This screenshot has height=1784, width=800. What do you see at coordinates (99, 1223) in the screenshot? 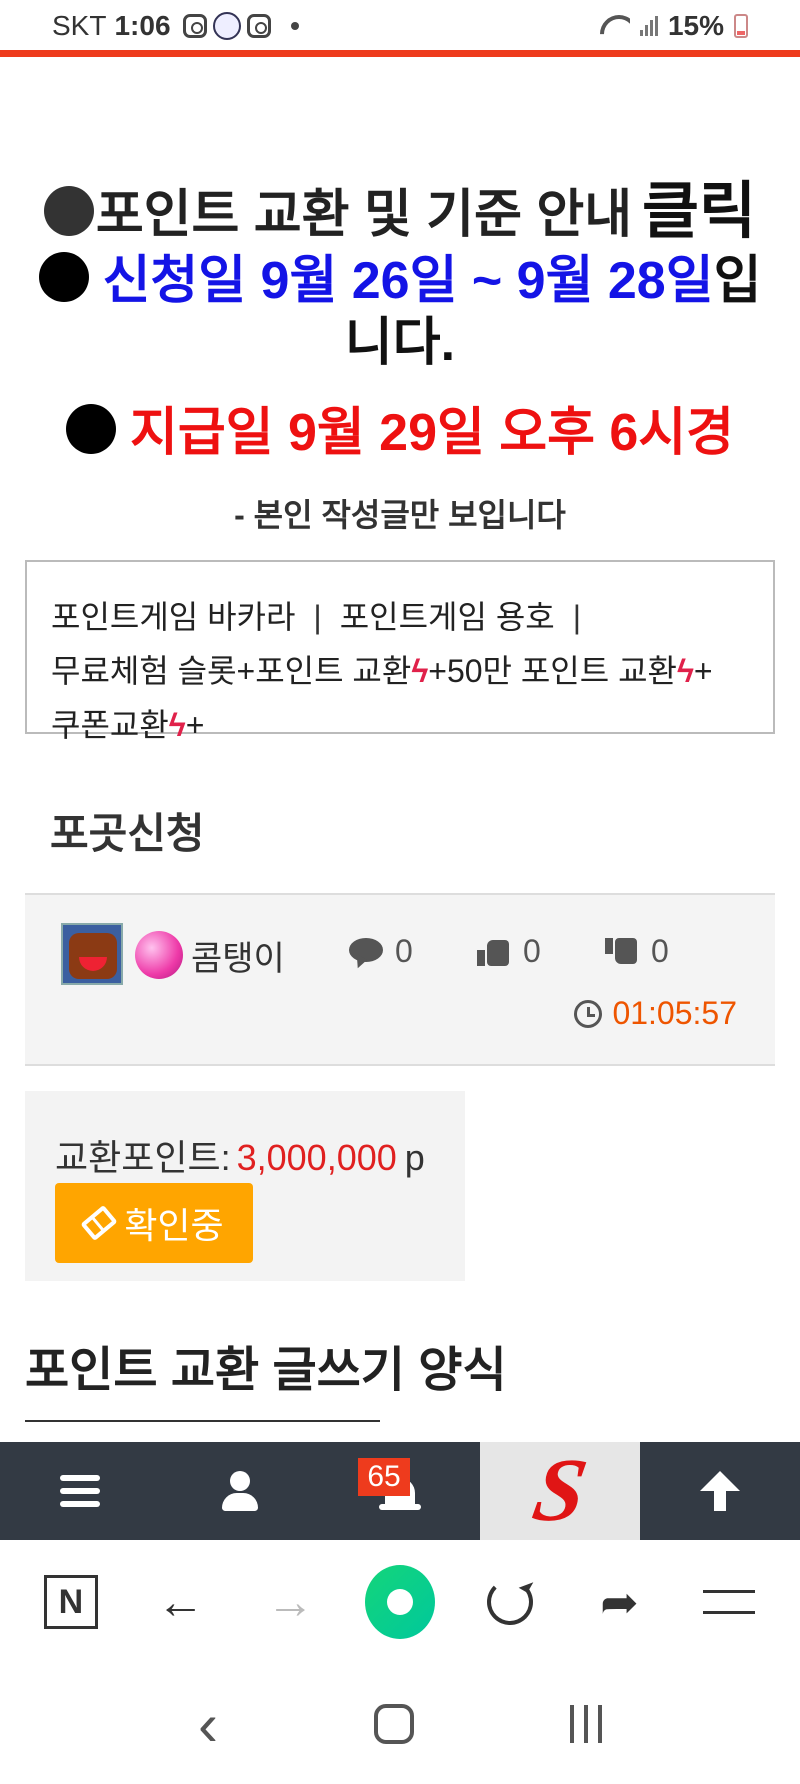
I see `ticket-icon` at bounding box center [99, 1223].